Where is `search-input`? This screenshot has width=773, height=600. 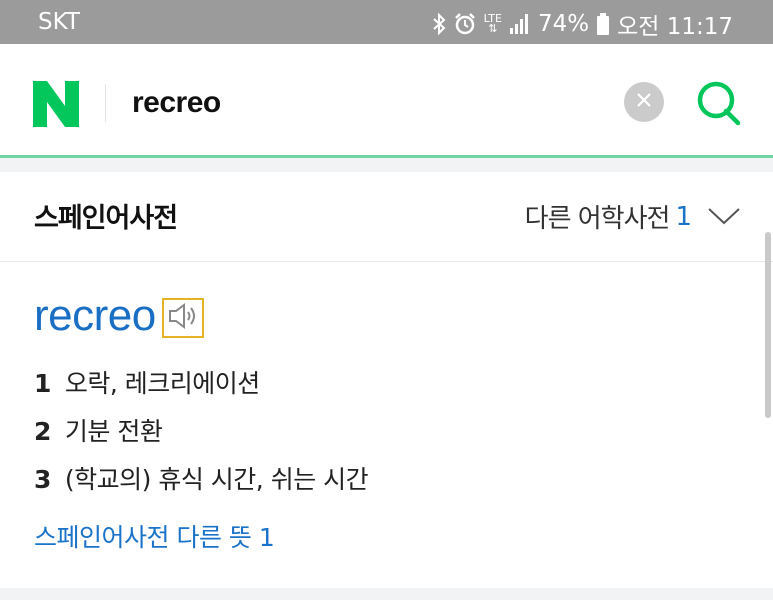 search-input is located at coordinates (362, 103).